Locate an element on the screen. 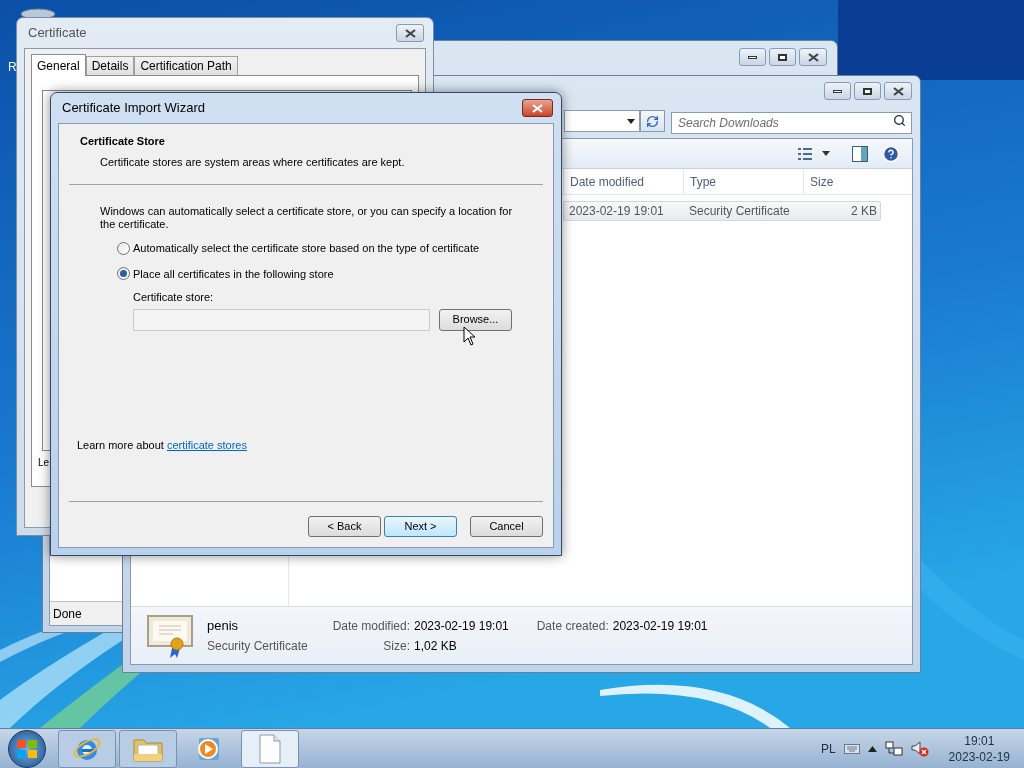 Image resolution: width=1024 pixels, height=768 pixels. preview-pane-icon is located at coordinates (860, 153).